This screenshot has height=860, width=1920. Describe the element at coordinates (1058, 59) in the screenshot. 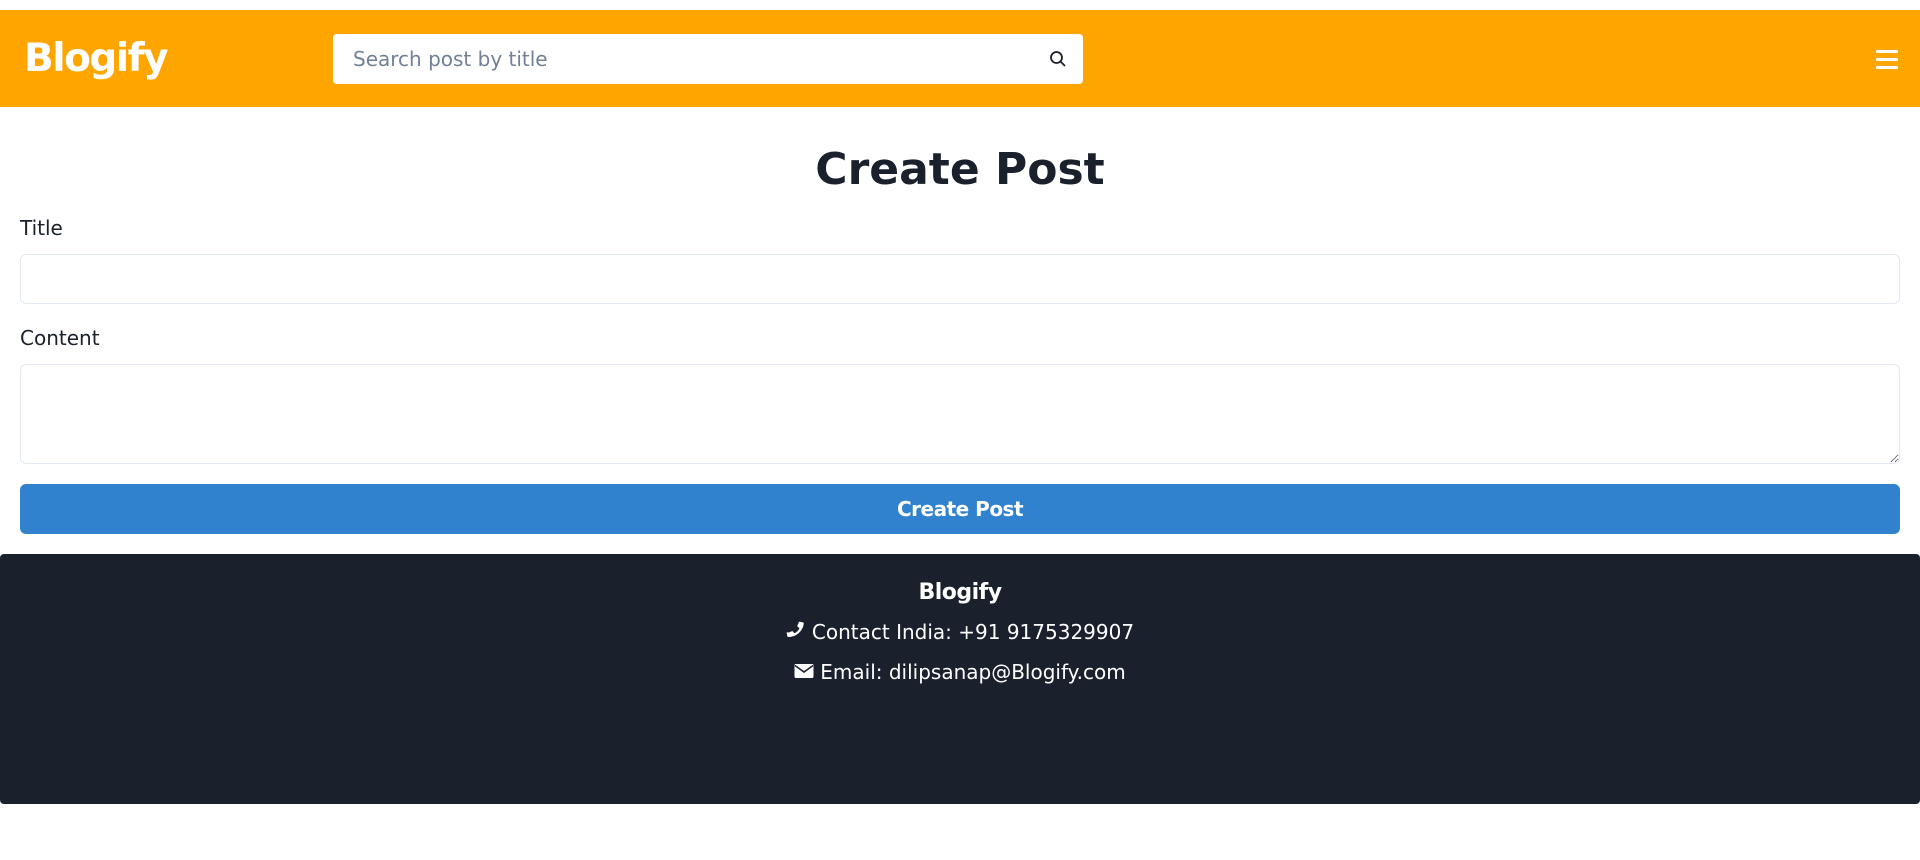

I see `search-icon` at that location.